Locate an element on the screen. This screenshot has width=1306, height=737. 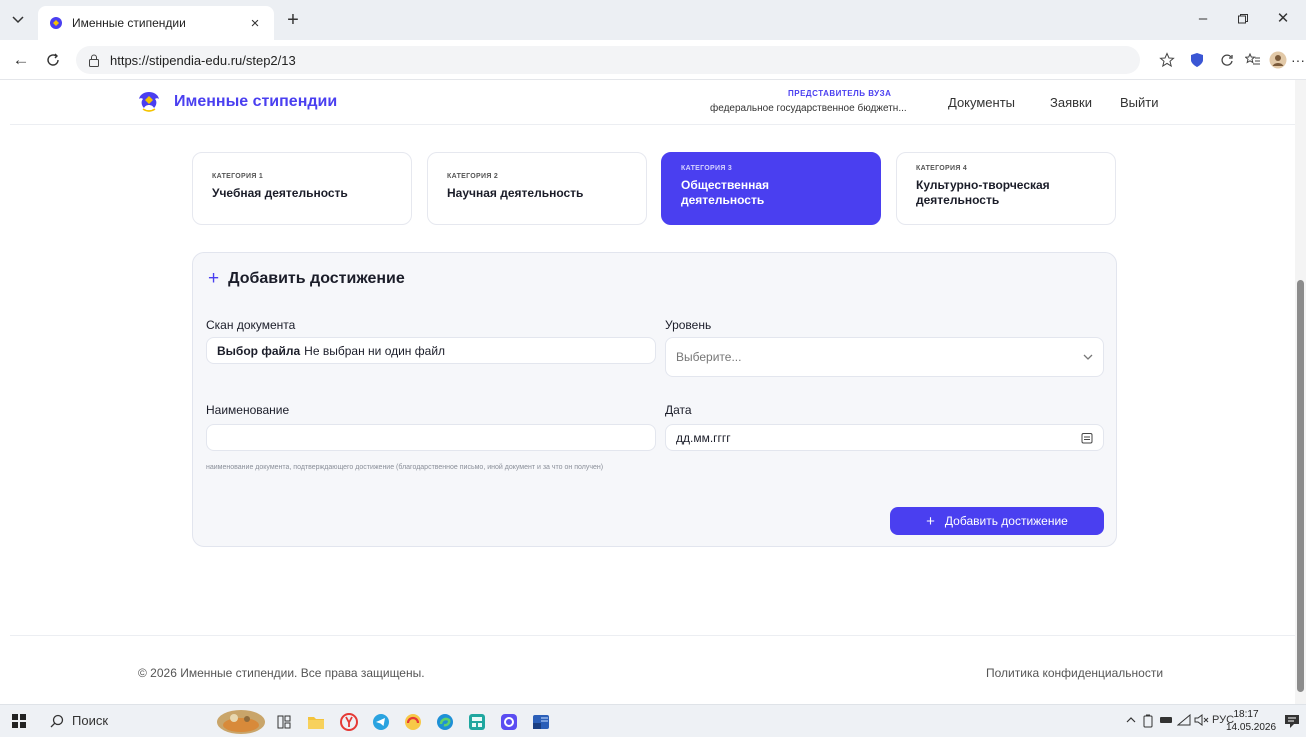
search-highlight-image-icon is located at coordinates (241, 722).